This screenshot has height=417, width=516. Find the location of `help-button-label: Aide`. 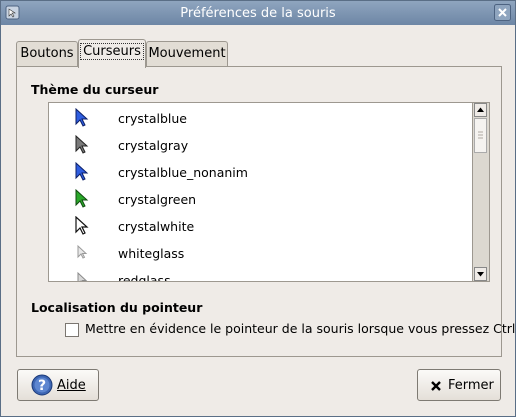

help-button-label: Aide is located at coordinates (71, 385).